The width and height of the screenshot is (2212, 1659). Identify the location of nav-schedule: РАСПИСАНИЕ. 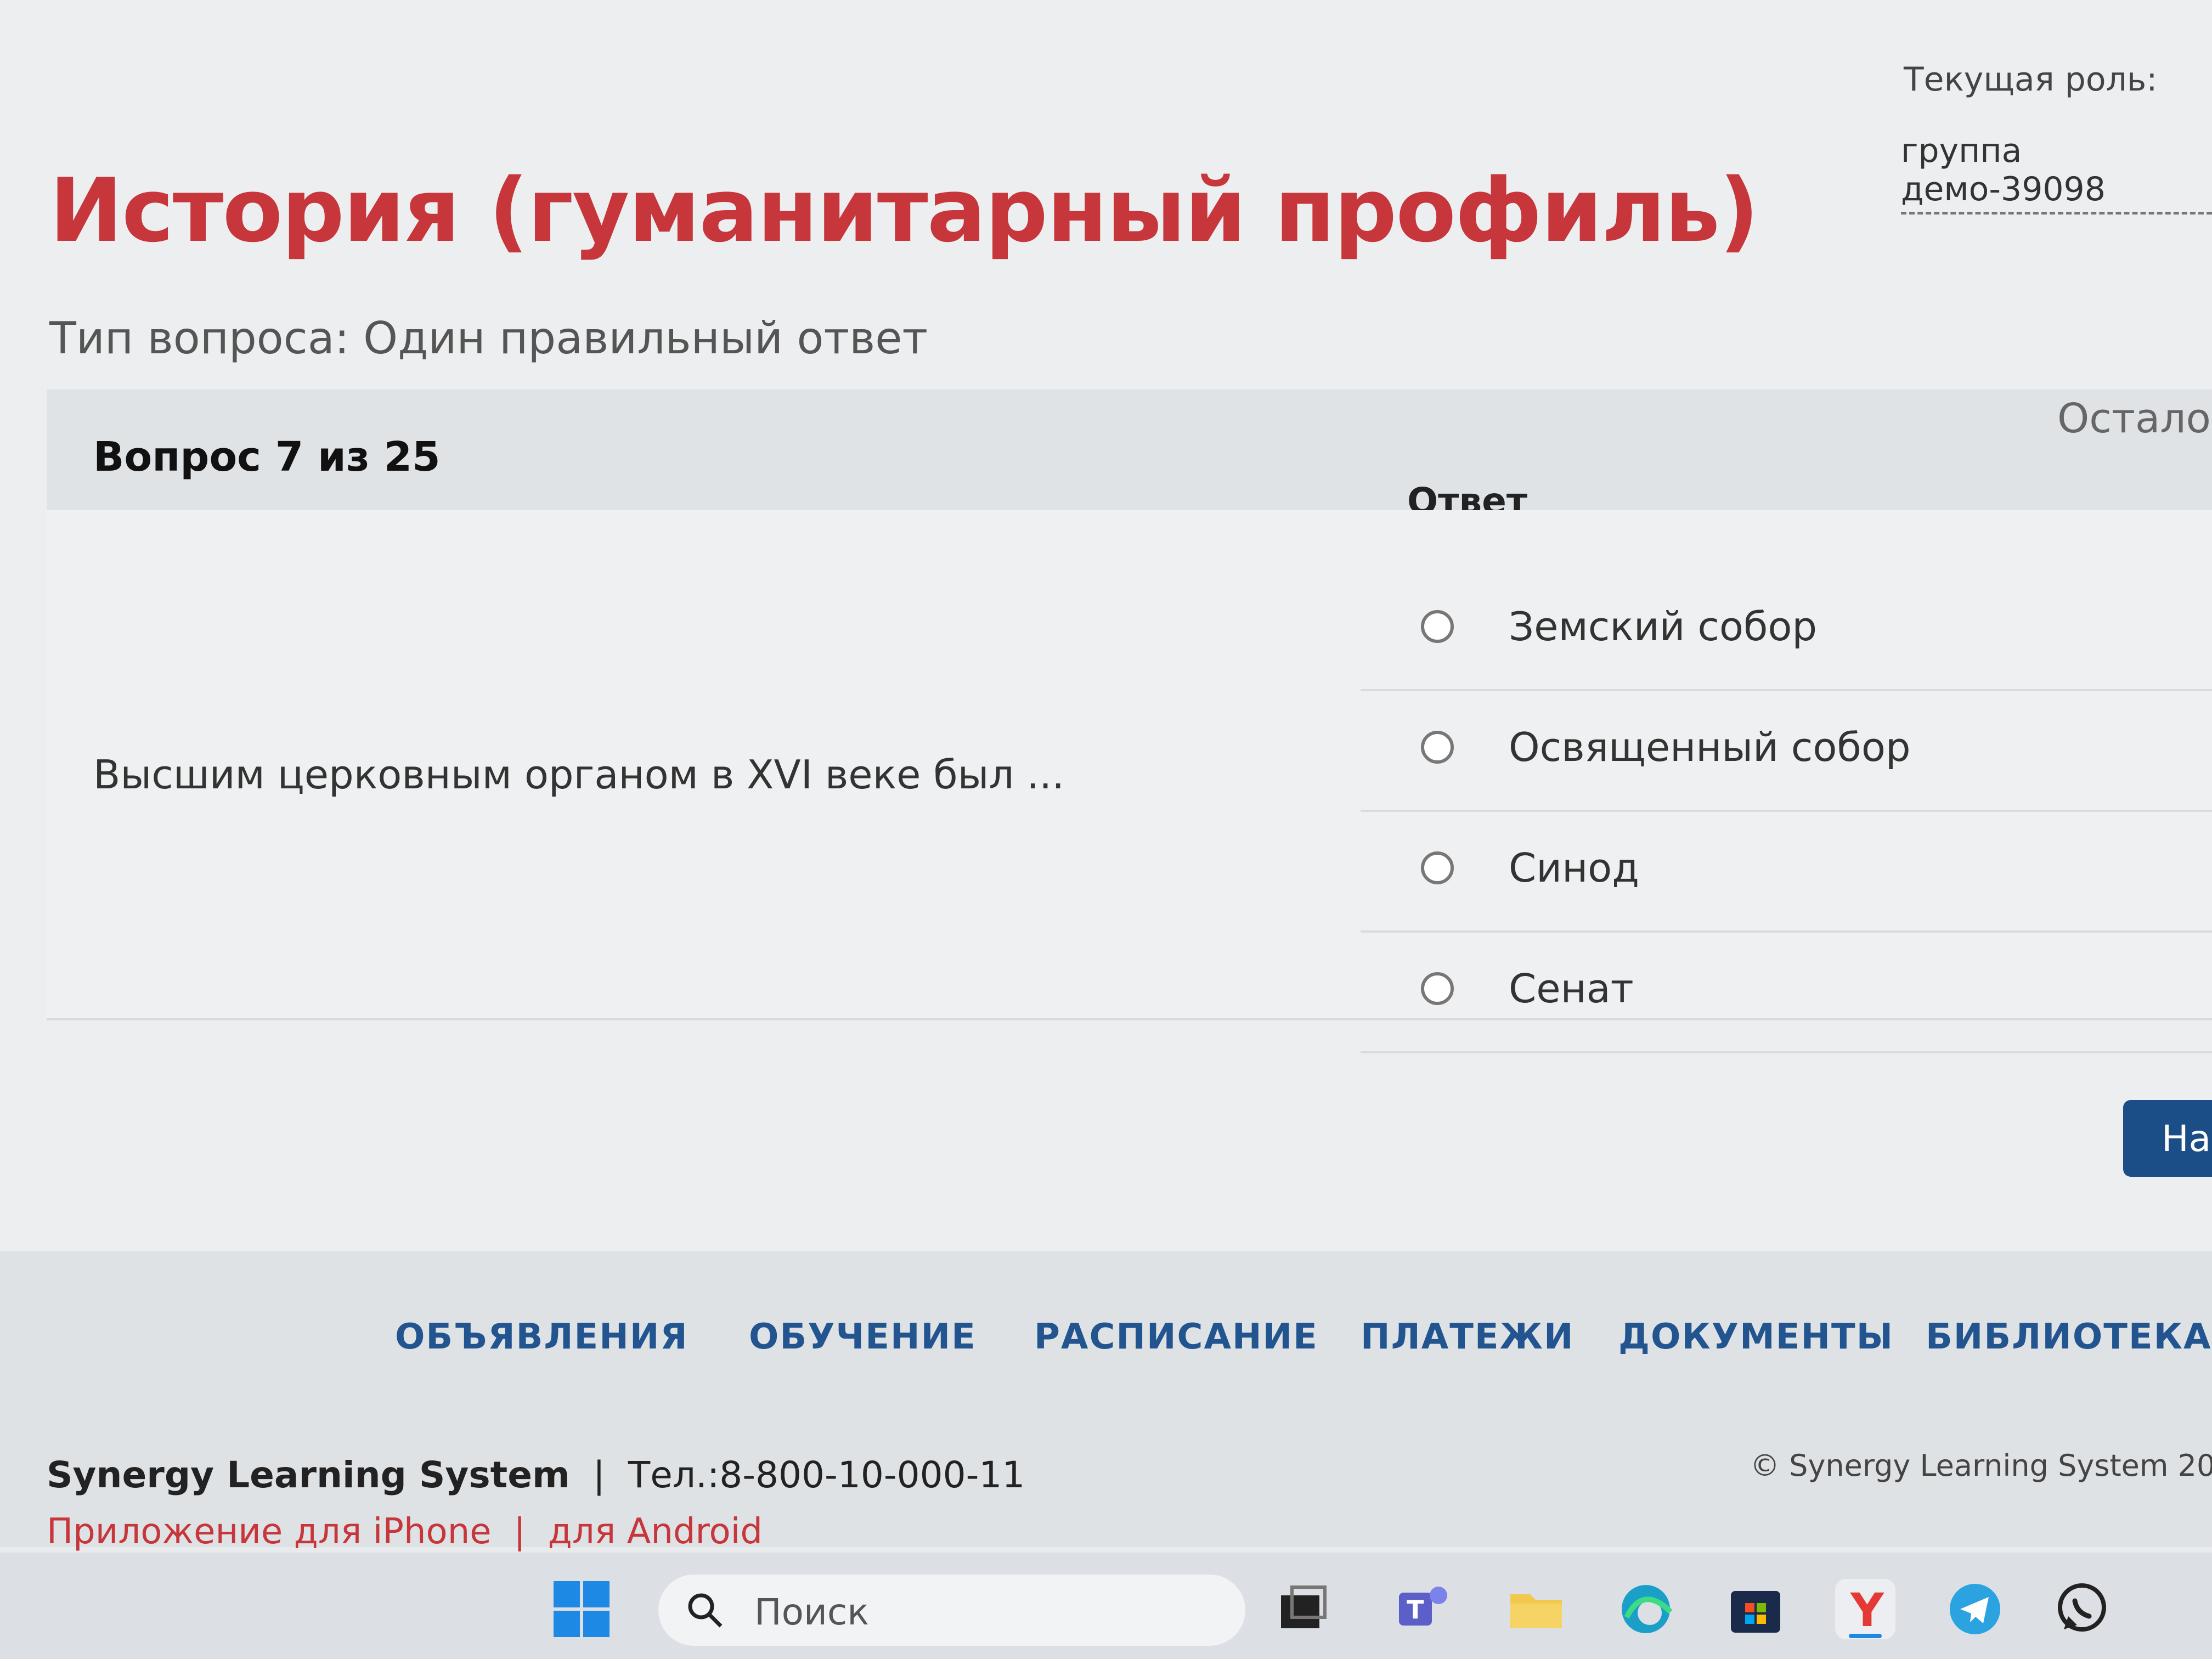
(1176, 1337).